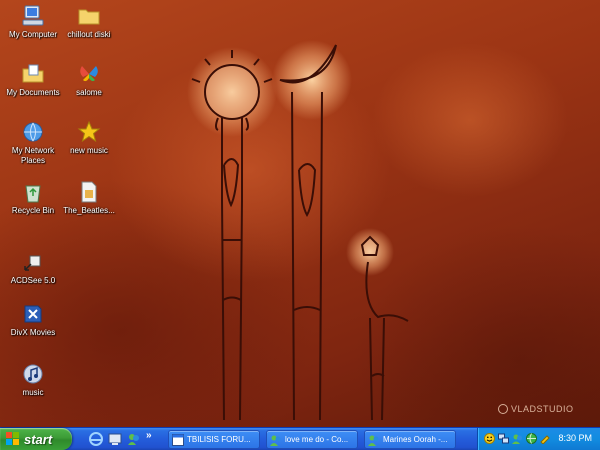  Describe the element at coordinates (33, 374) in the screenshot. I see `music-note-icon` at that location.